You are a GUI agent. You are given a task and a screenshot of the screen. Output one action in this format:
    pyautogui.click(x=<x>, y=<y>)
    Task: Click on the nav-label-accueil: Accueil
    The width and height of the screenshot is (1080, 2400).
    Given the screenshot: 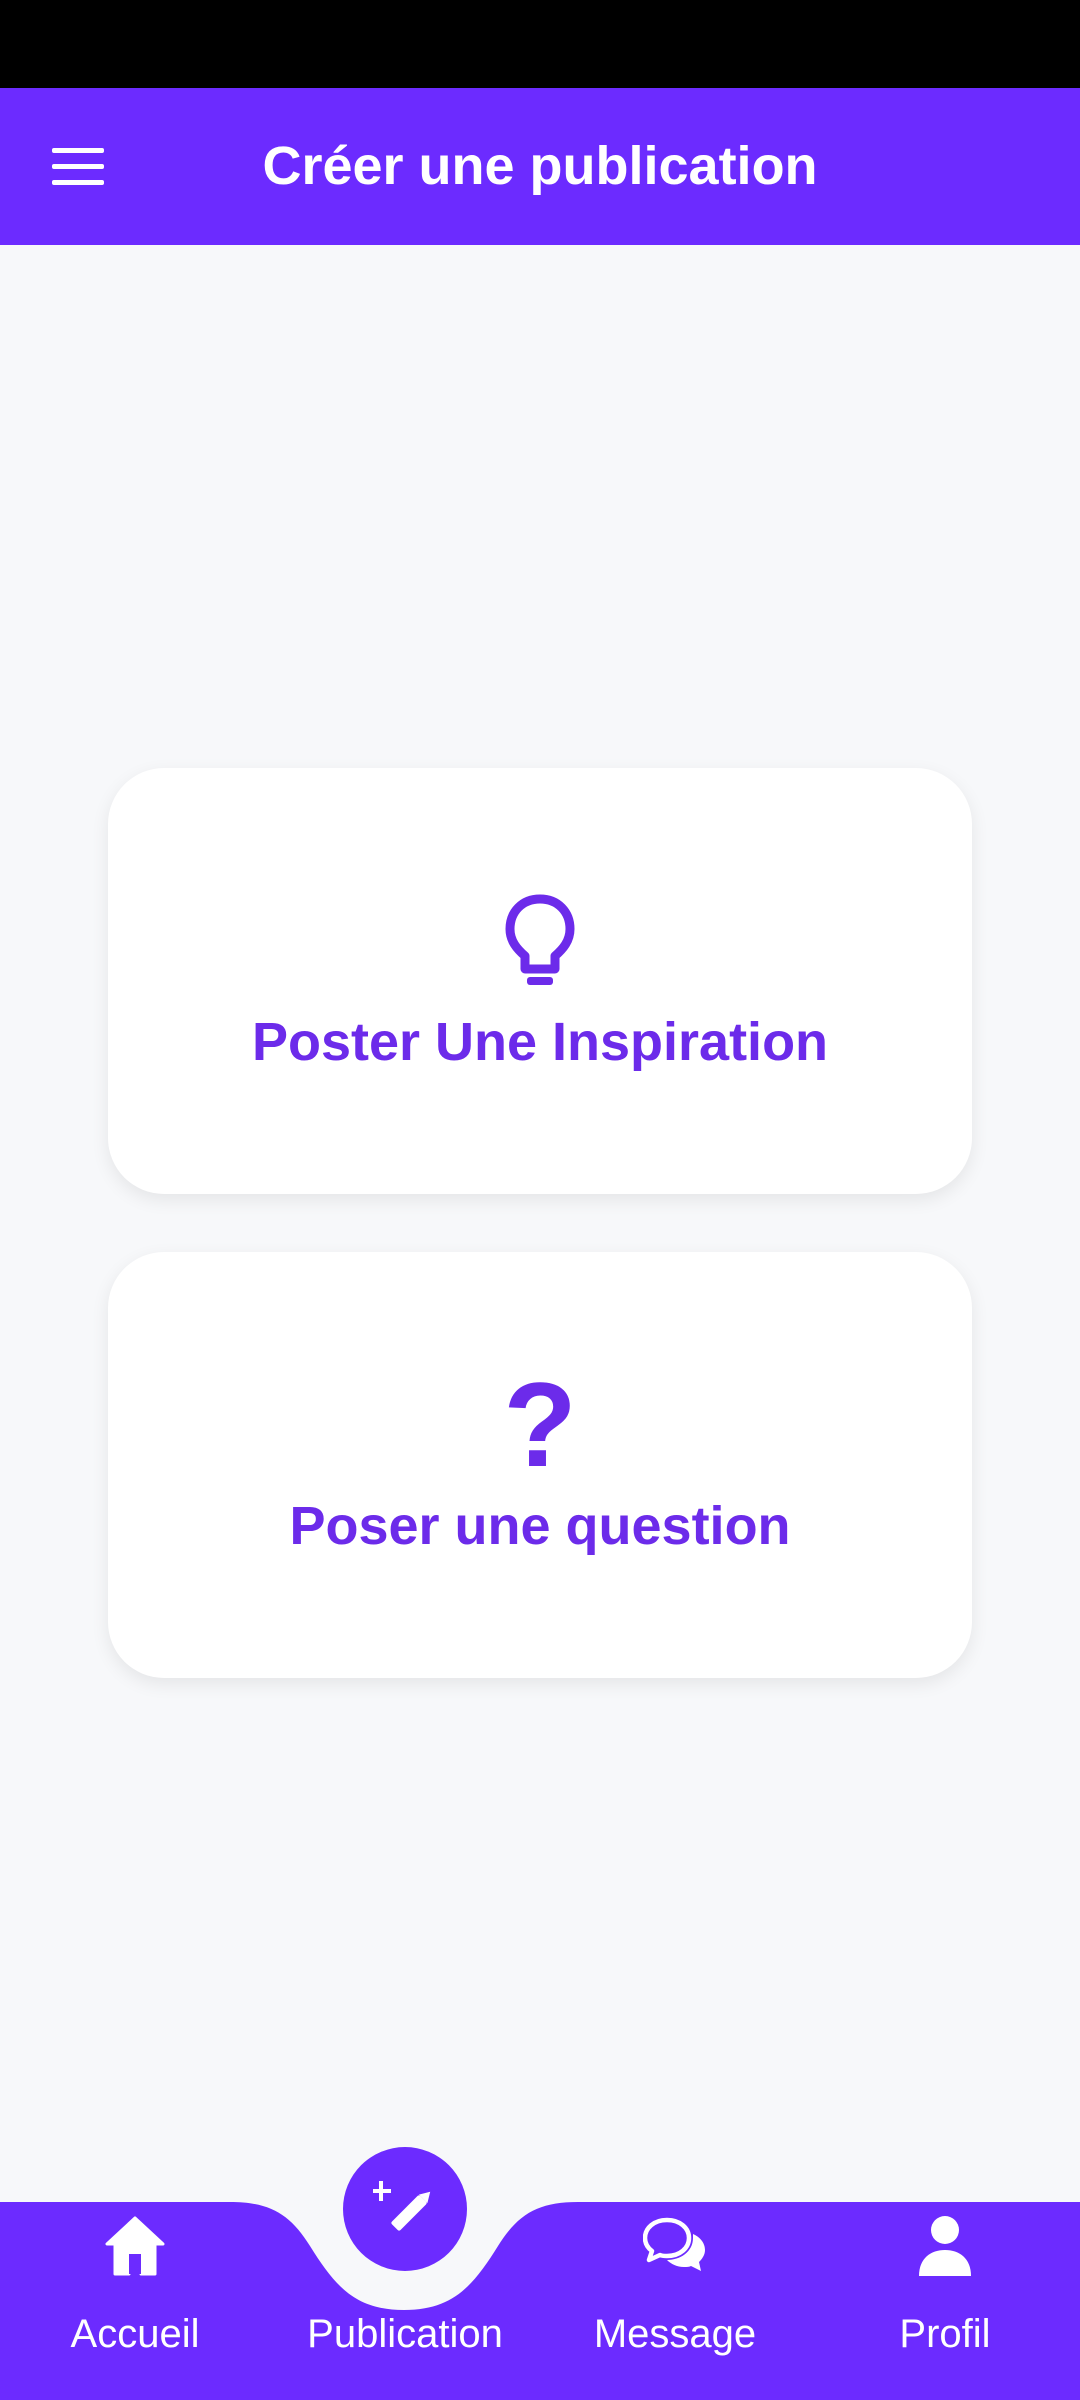 What is the action you would take?
    pyautogui.click(x=135, y=2334)
    